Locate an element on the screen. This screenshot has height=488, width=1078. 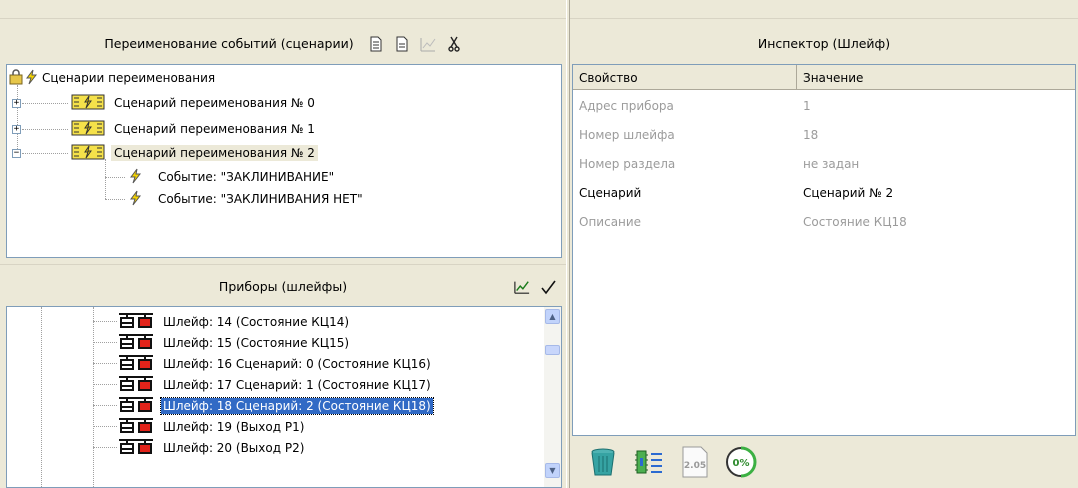
device-list-item: Шлейф: 20 (Выход Р2) is located at coordinates (199, 447).